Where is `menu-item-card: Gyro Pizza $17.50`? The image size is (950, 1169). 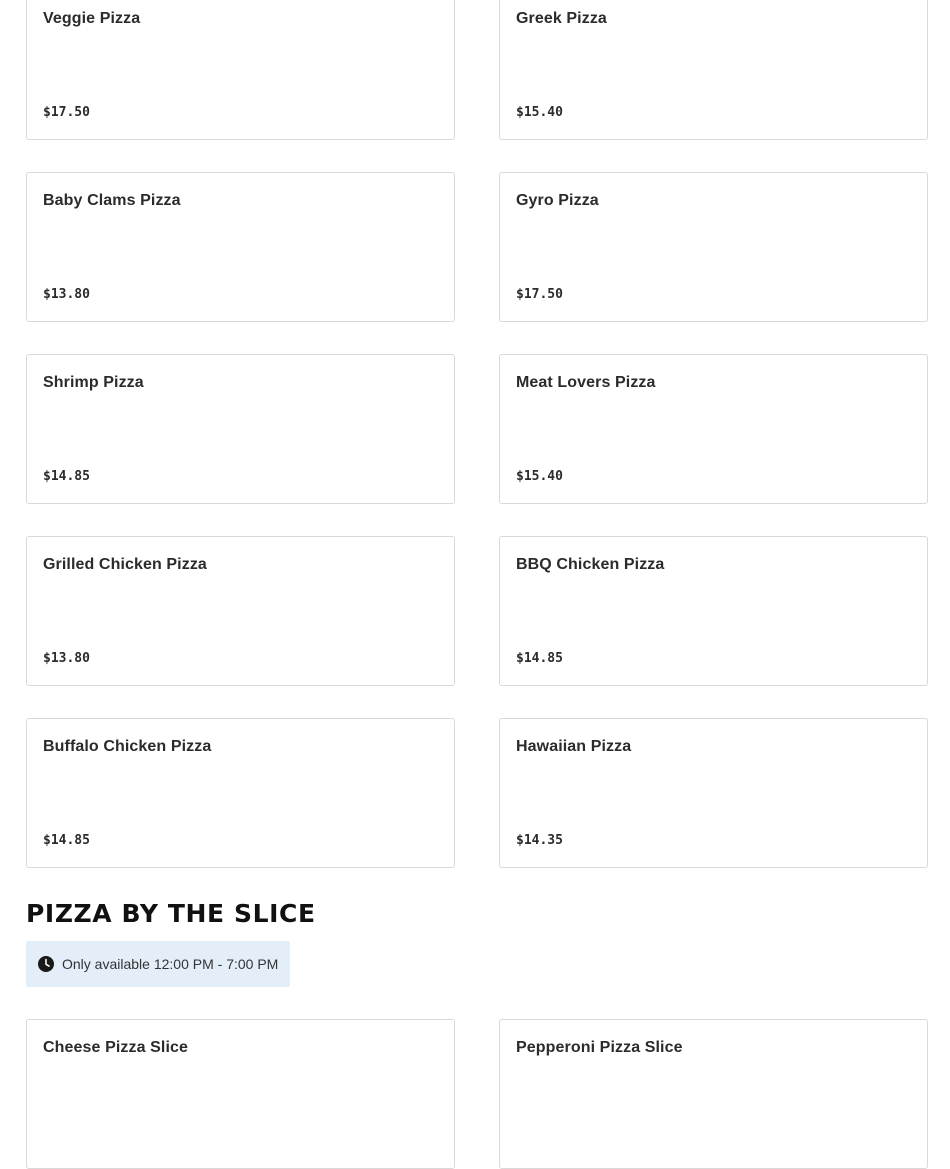 menu-item-card: Gyro Pizza $17.50 is located at coordinates (713, 247).